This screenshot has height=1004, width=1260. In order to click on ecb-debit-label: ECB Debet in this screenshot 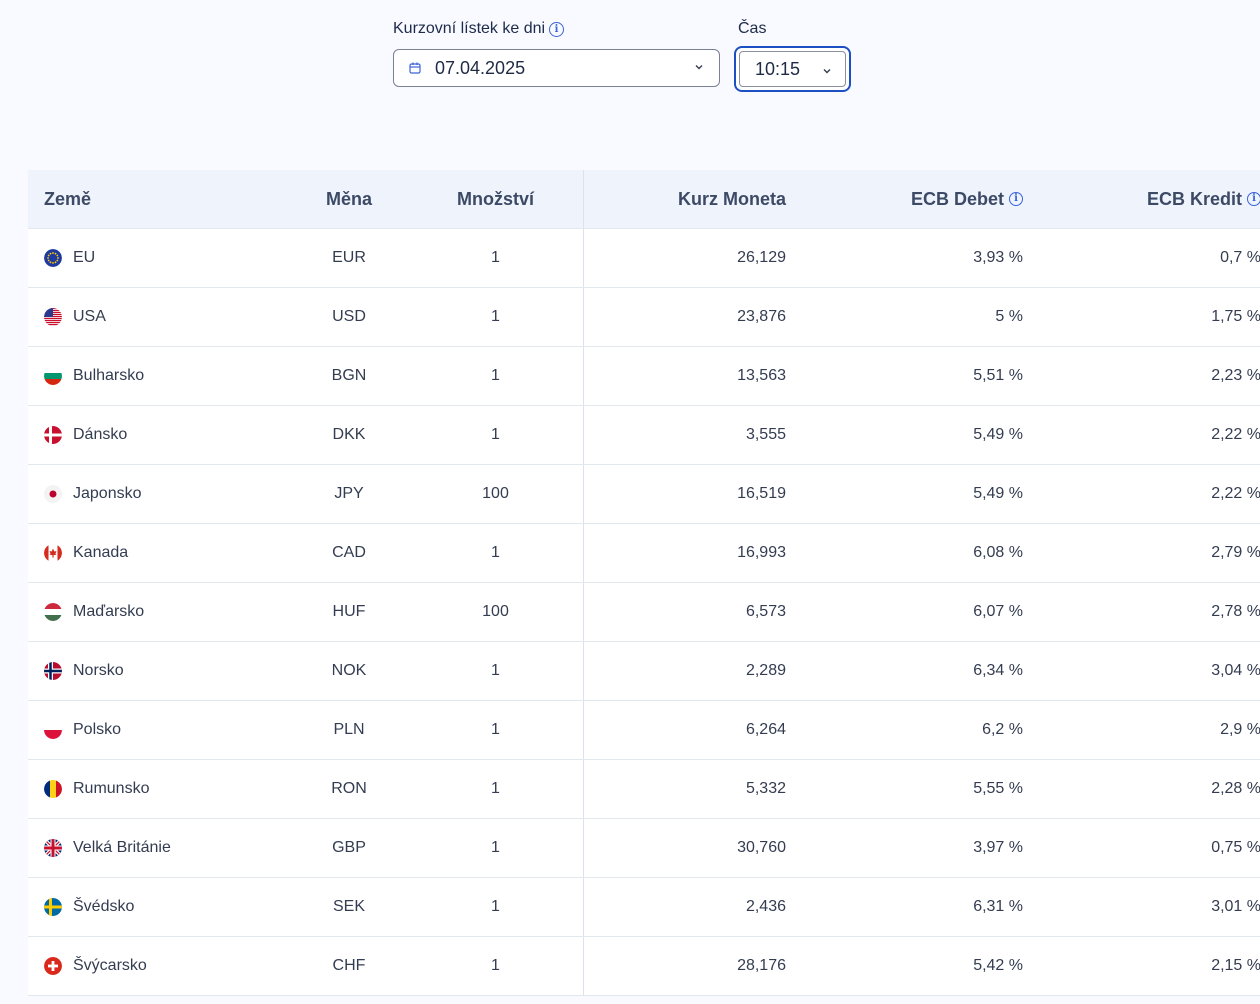, I will do `click(957, 198)`.